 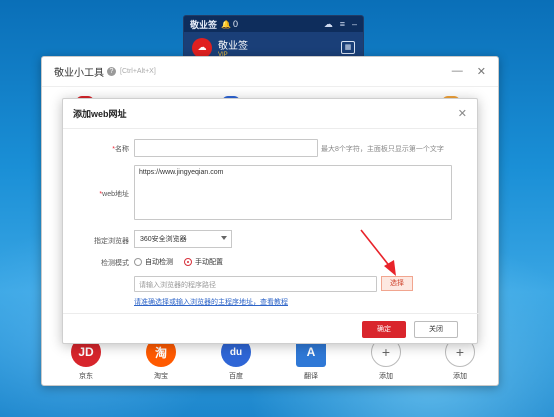 I want to click on dialog-footer-divider, so click(x=271, y=313).